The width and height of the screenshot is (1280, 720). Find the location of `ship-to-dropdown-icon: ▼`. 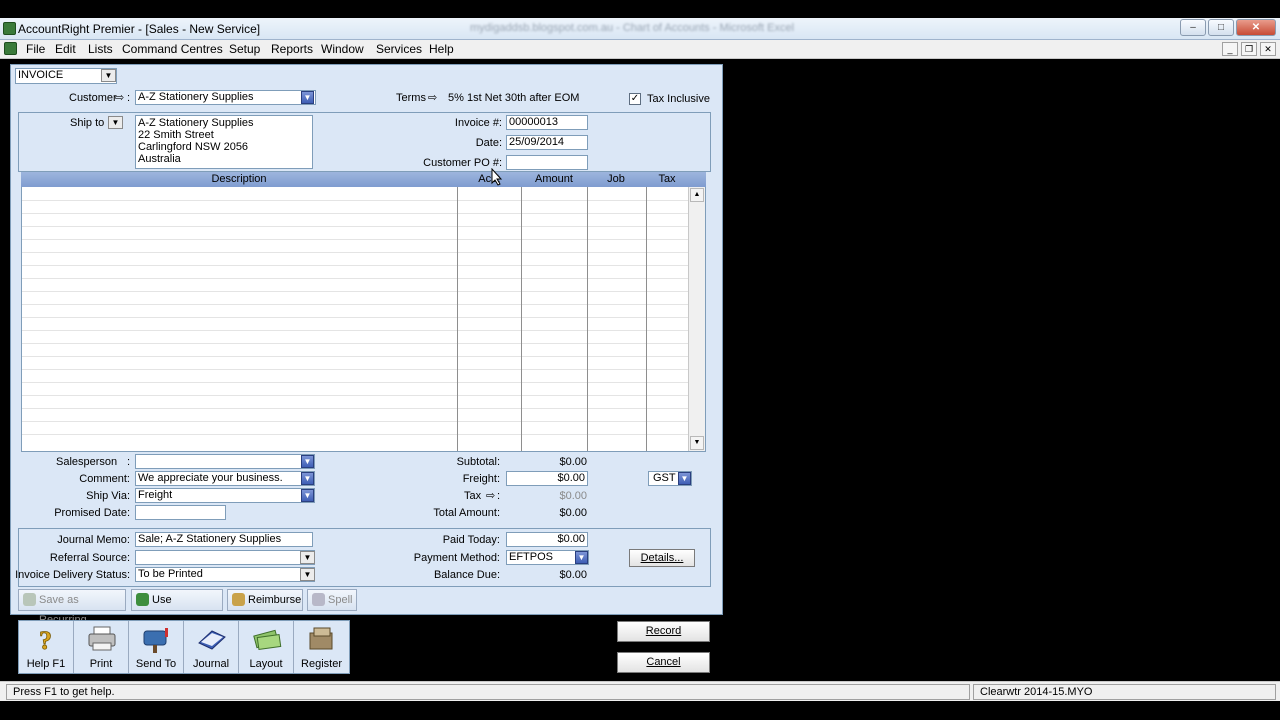

ship-to-dropdown-icon: ▼ is located at coordinates (115, 122).